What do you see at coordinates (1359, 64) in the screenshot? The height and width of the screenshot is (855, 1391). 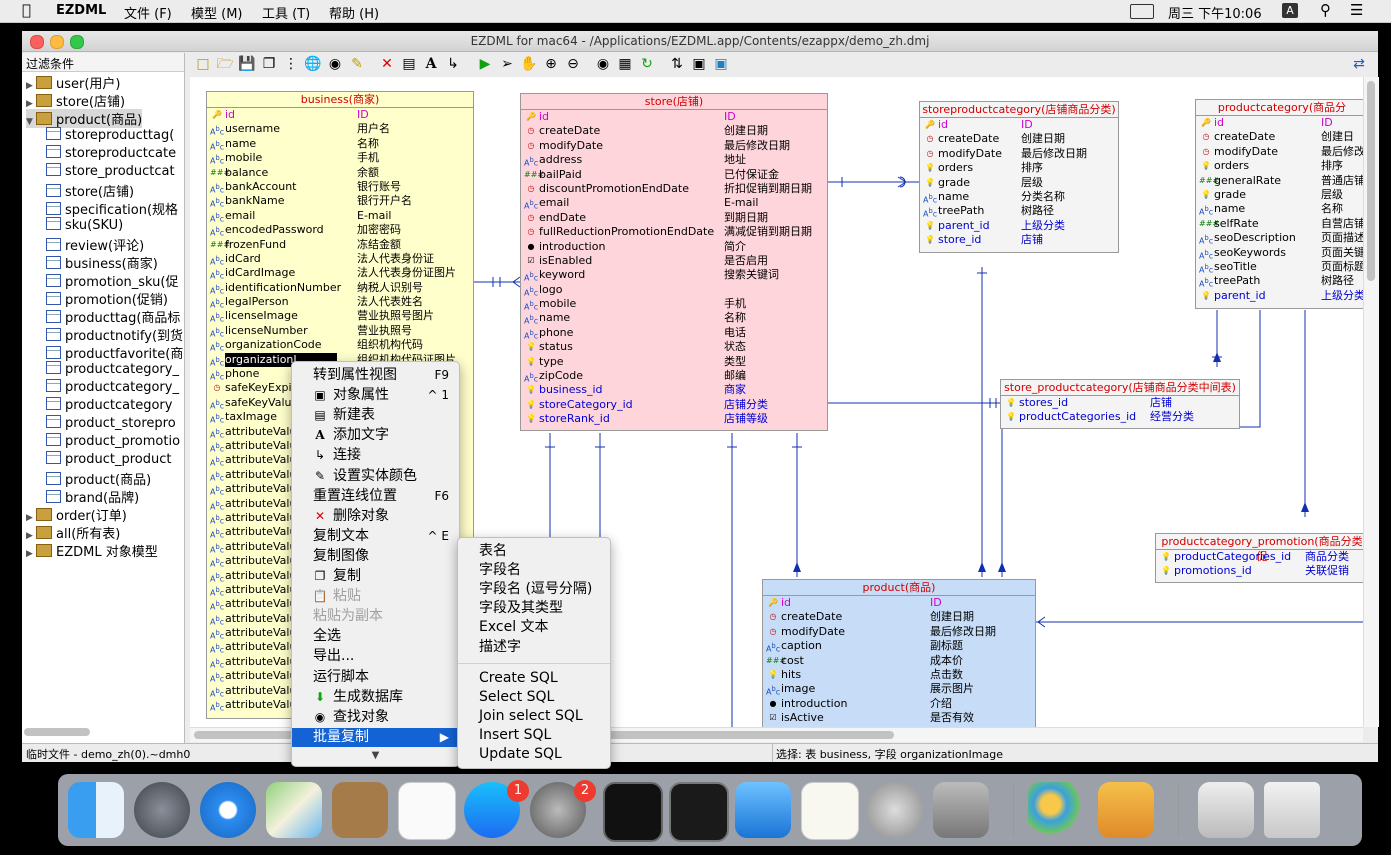 I see `panel-toggle-icon: ⇄` at bounding box center [1359, 64].